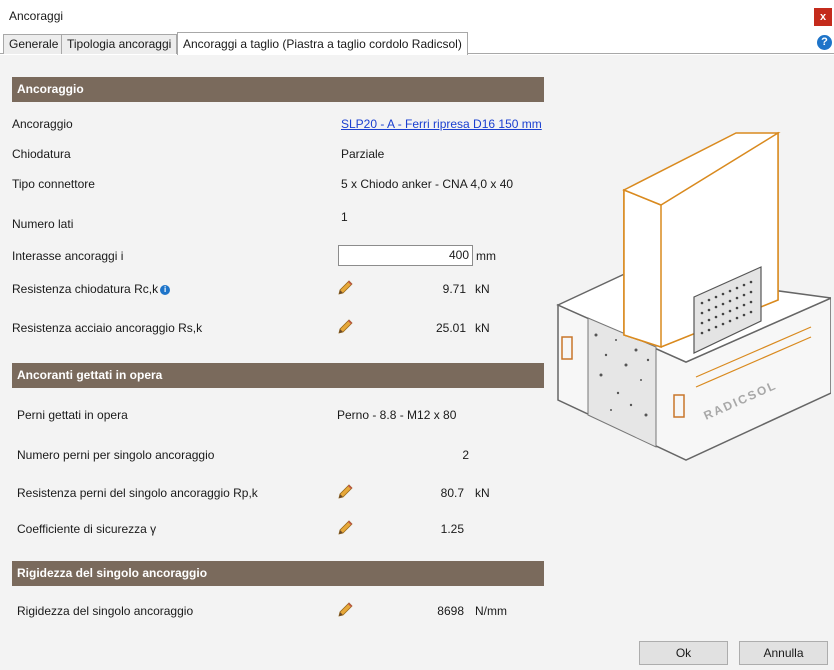 This screenshot has width=834, height=670. I want to click on title-bar: Ancoraggi x, so click(417, 16).